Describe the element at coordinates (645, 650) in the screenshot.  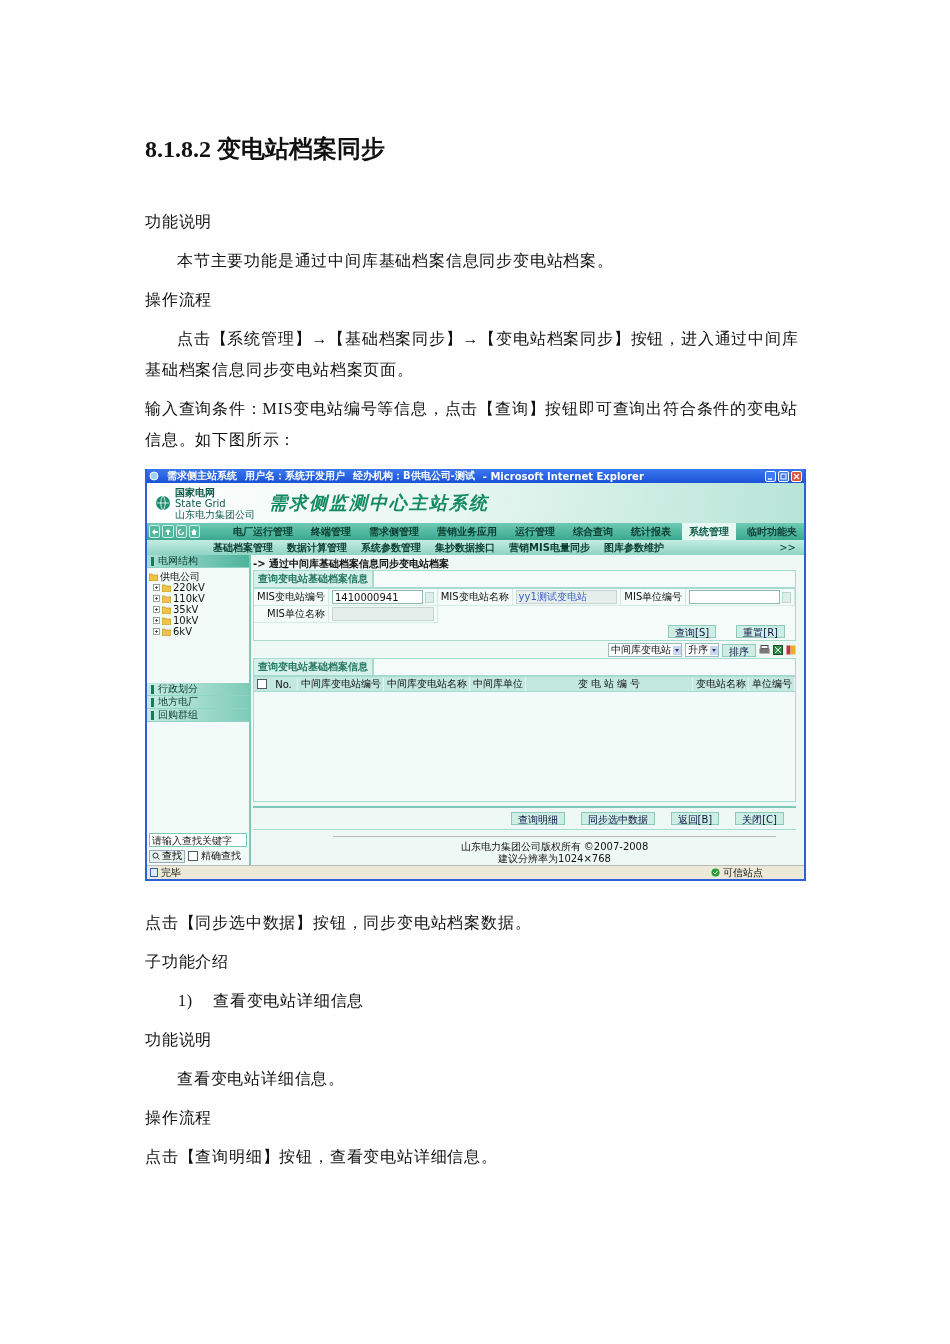
I see `sort-field-select: 中间库变电站` at that location.